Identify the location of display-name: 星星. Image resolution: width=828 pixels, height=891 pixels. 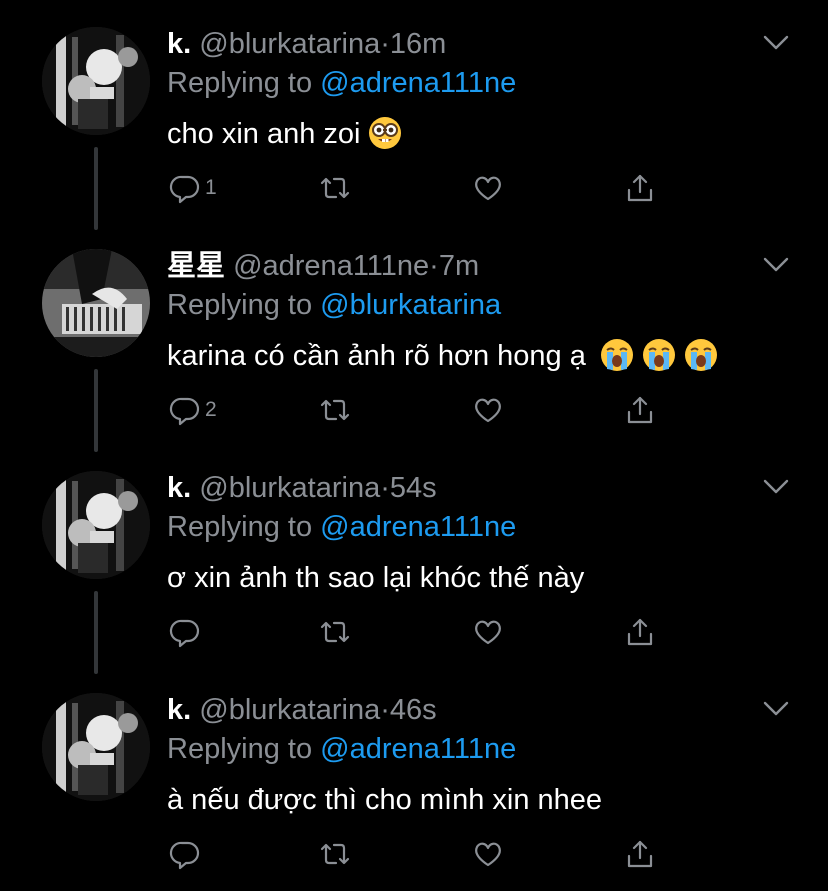
(196, 266).